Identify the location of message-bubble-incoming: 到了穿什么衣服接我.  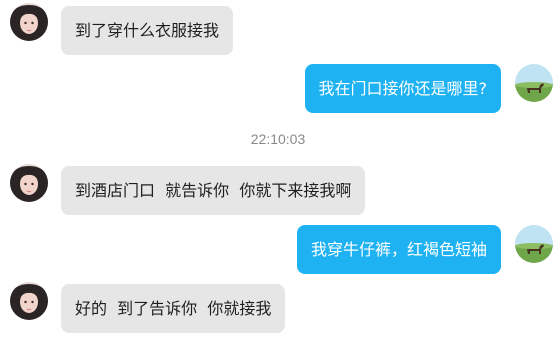
(147, 30).